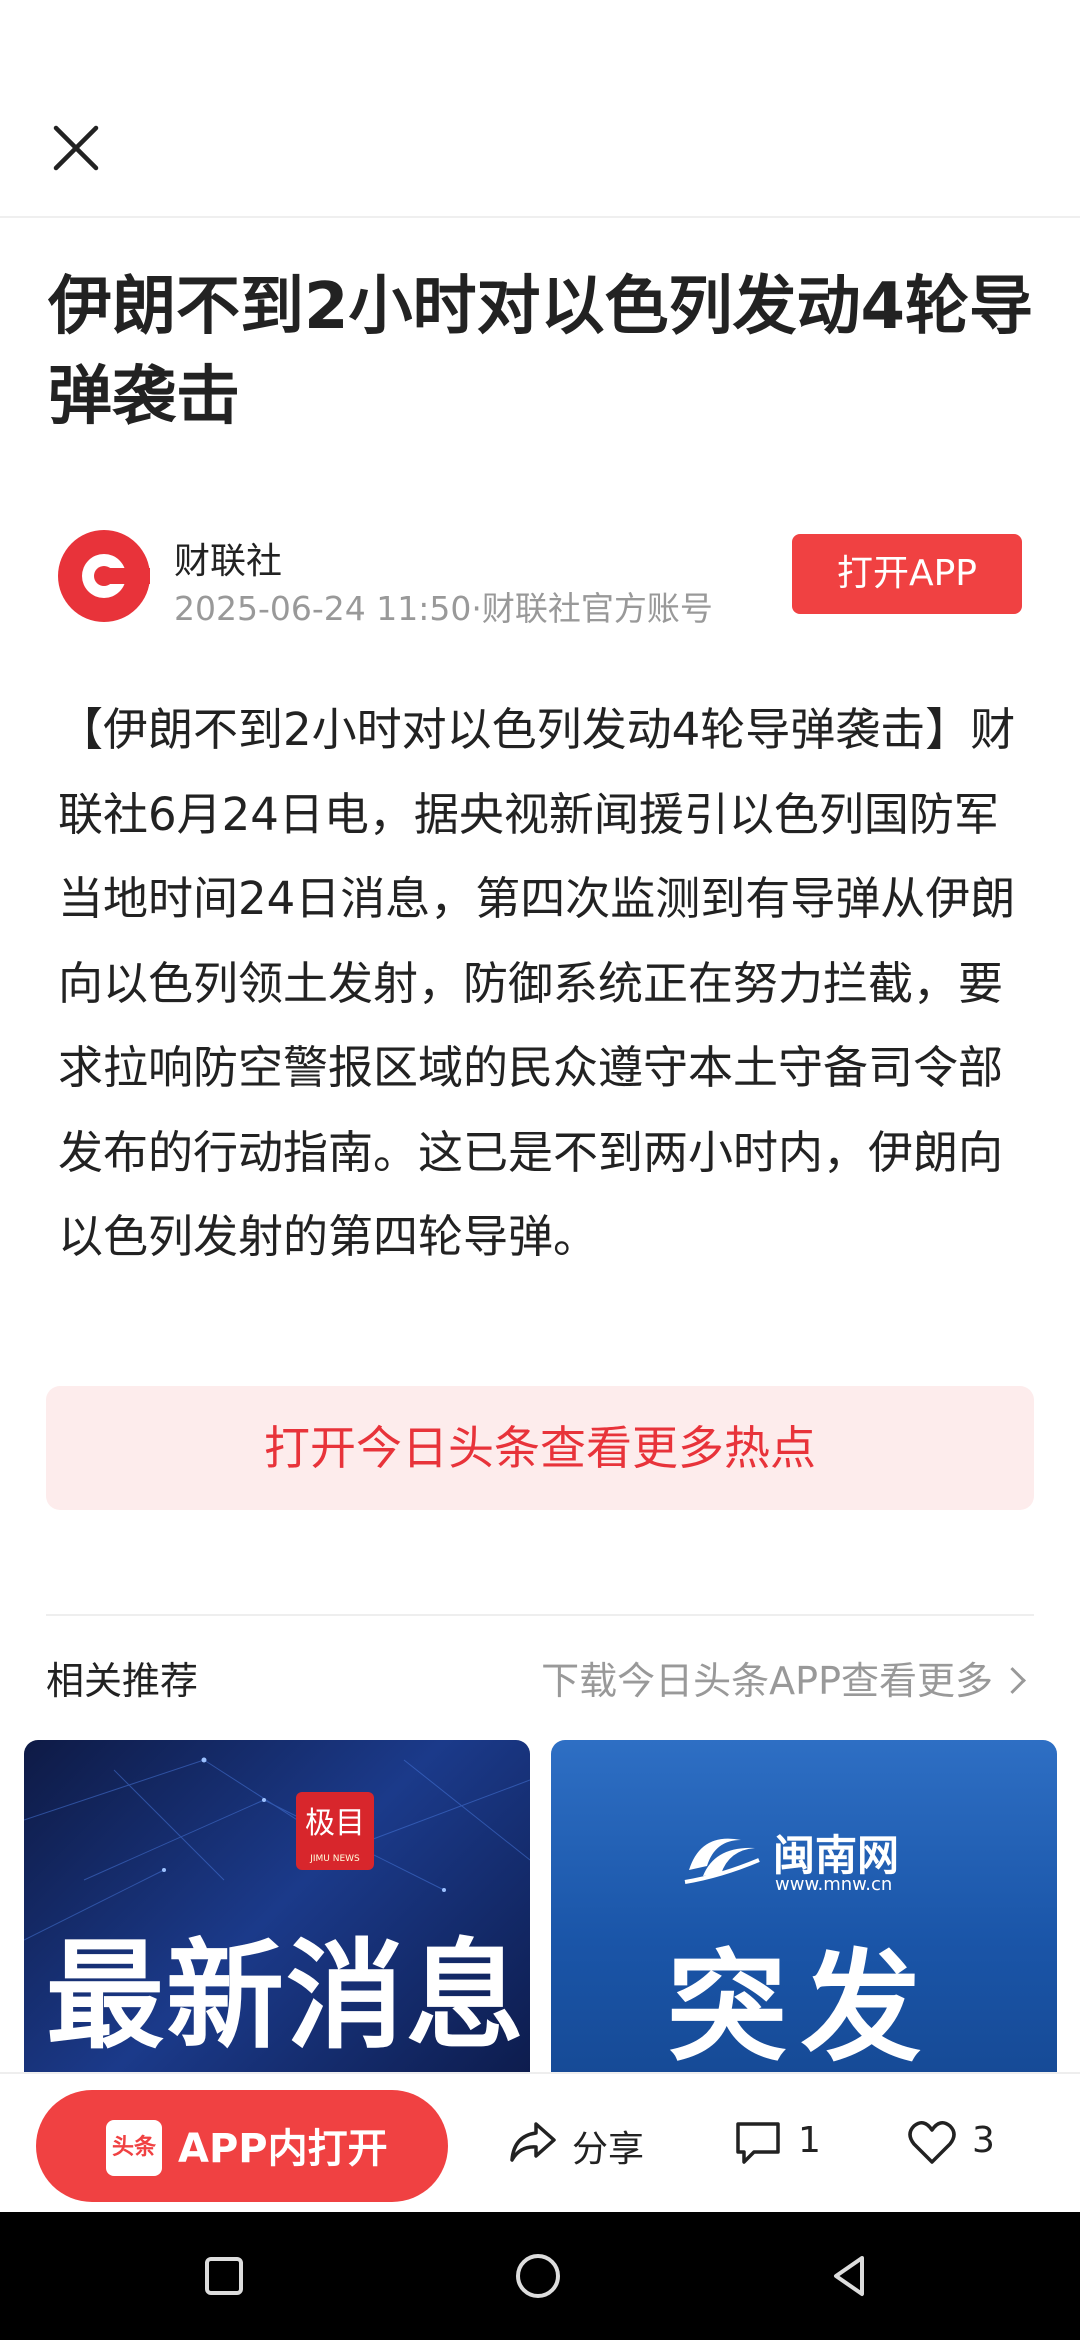  Describe the element at coordinates (907, 574) in the screenshot. I see `open-app-button: 打开APP` at that location.